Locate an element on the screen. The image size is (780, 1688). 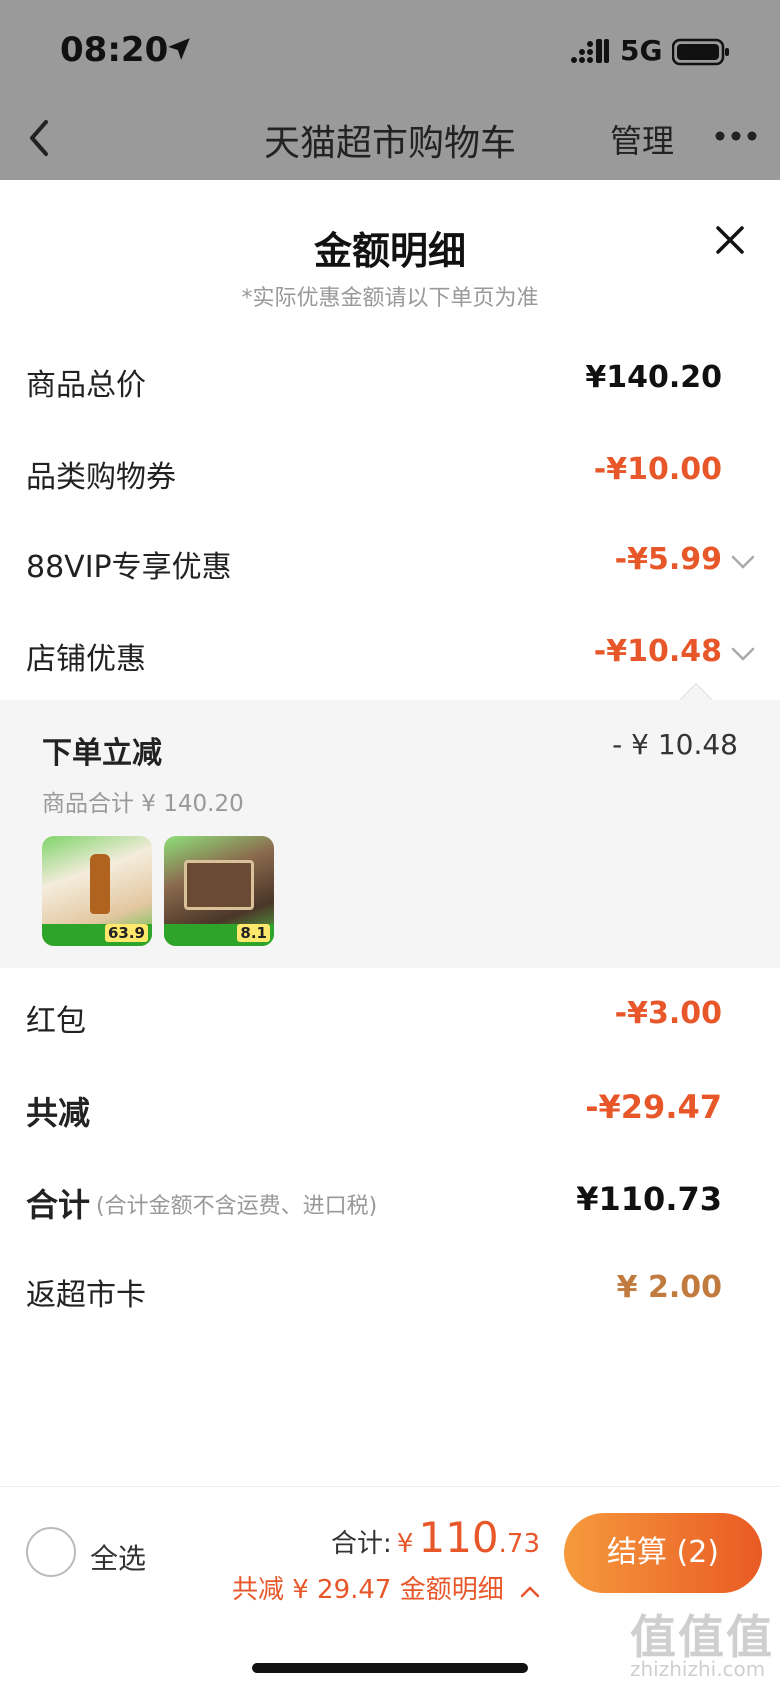
select-all-radio-icon is located at coordinates (51, 1552).